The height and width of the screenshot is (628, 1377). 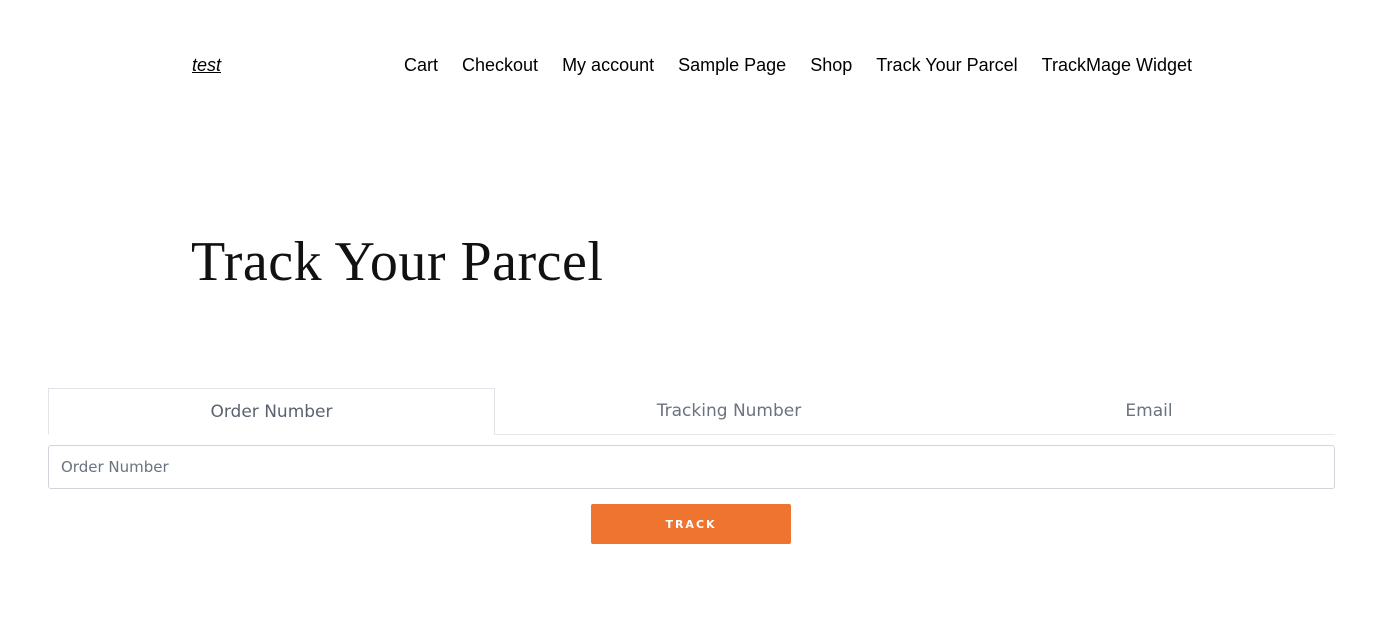 What do you see at coordinates (397, 262) in the screenshot?
I see `page-title: Track Your Parcel` at bounding box center [397, 262].